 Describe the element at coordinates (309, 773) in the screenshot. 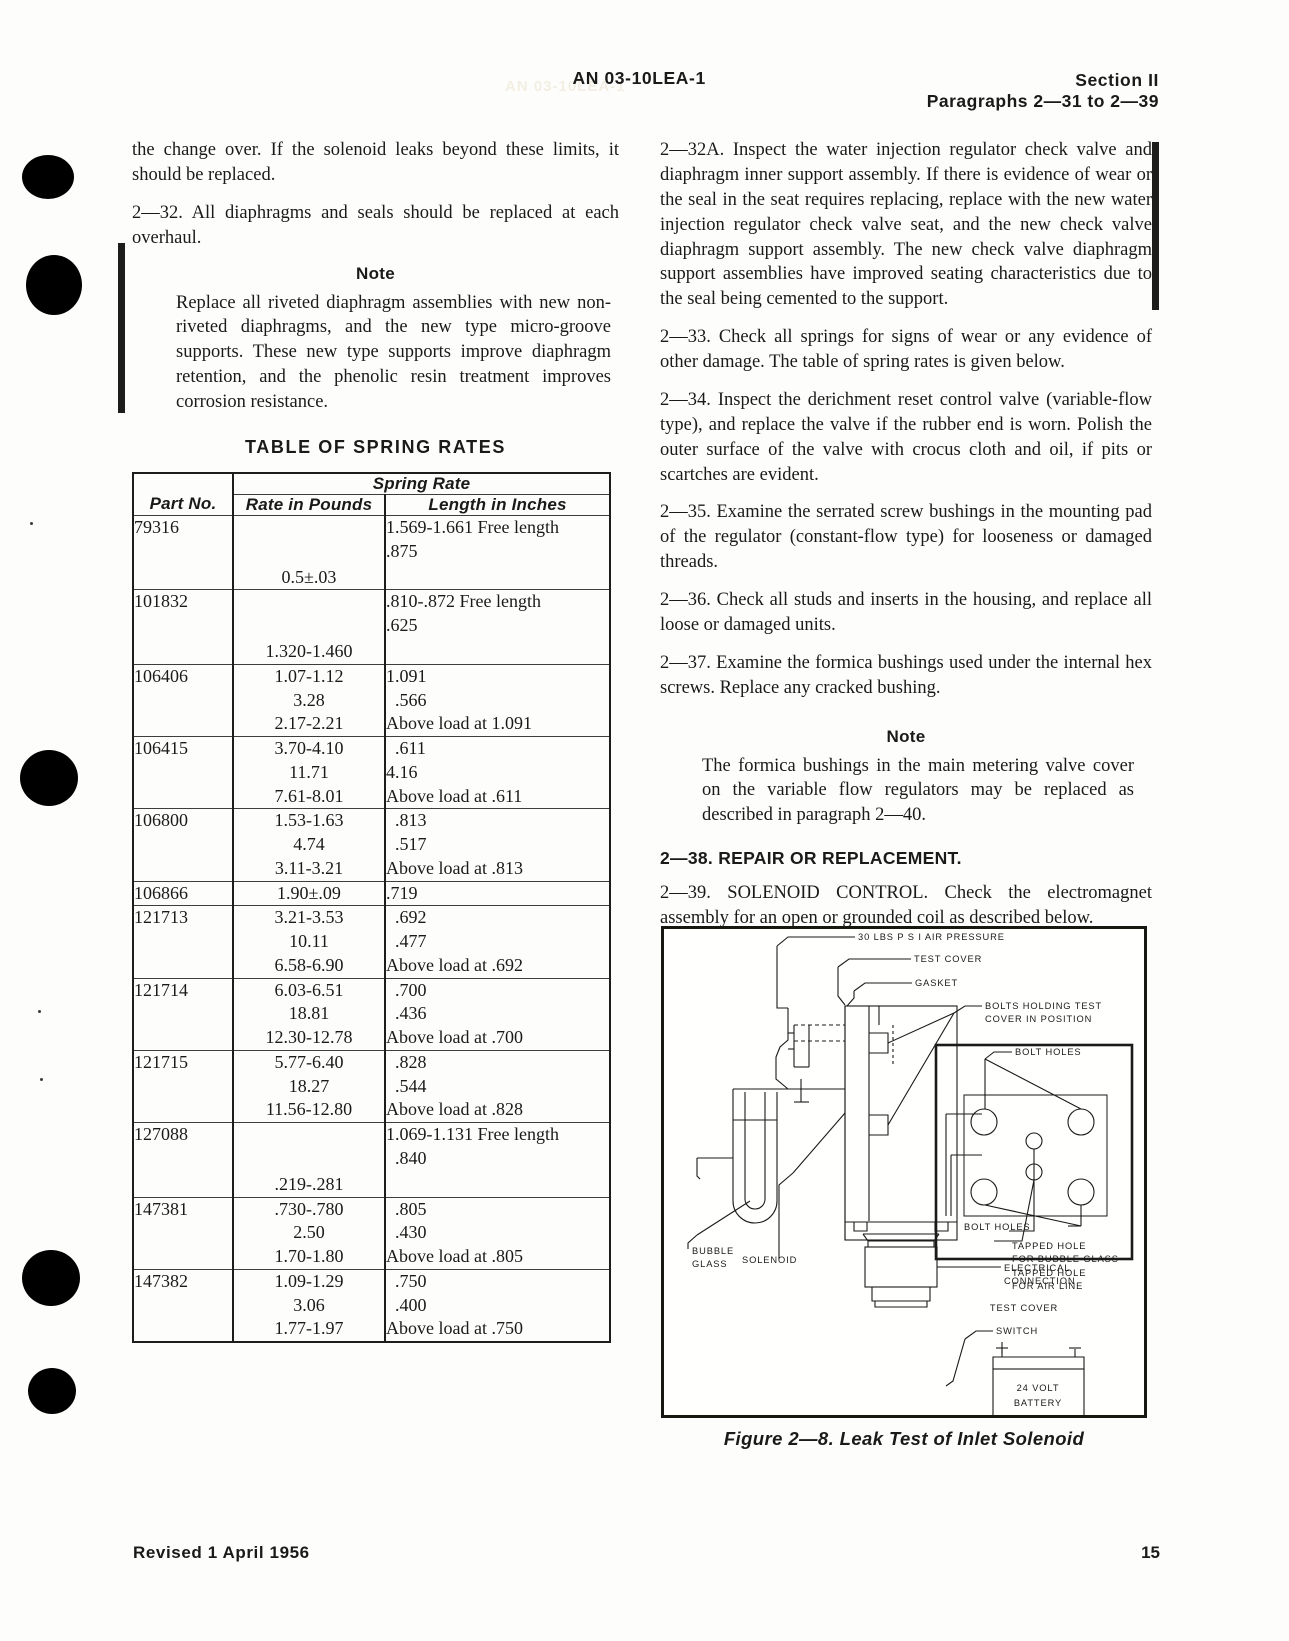

I see `cell-rate-in-pounds: 3.70-4.10 11.71 7.61-8.01` at that location.